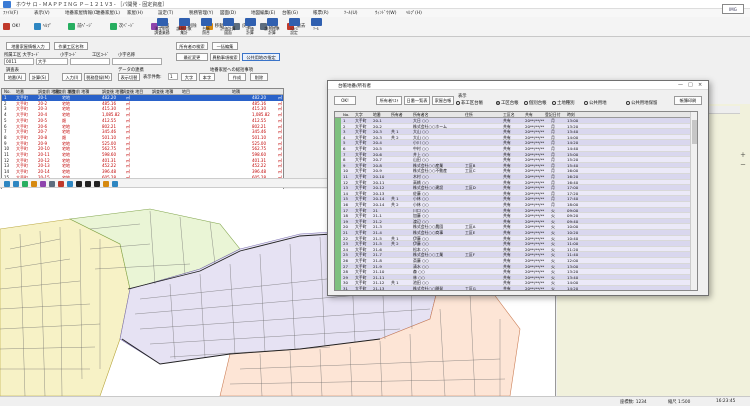 This screenshot has width=750, height=406. I want to click on input-button: 入力(I), so click(72, 77).